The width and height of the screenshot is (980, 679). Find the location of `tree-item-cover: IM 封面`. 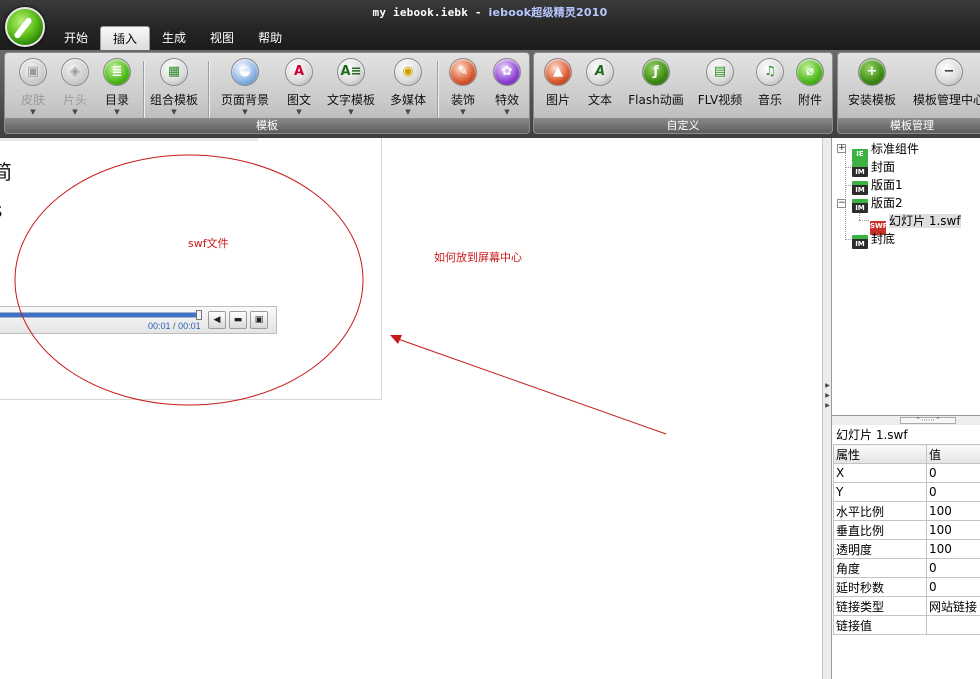

tree-item-cover: IM 封面 is located at coordinates (874, 167).